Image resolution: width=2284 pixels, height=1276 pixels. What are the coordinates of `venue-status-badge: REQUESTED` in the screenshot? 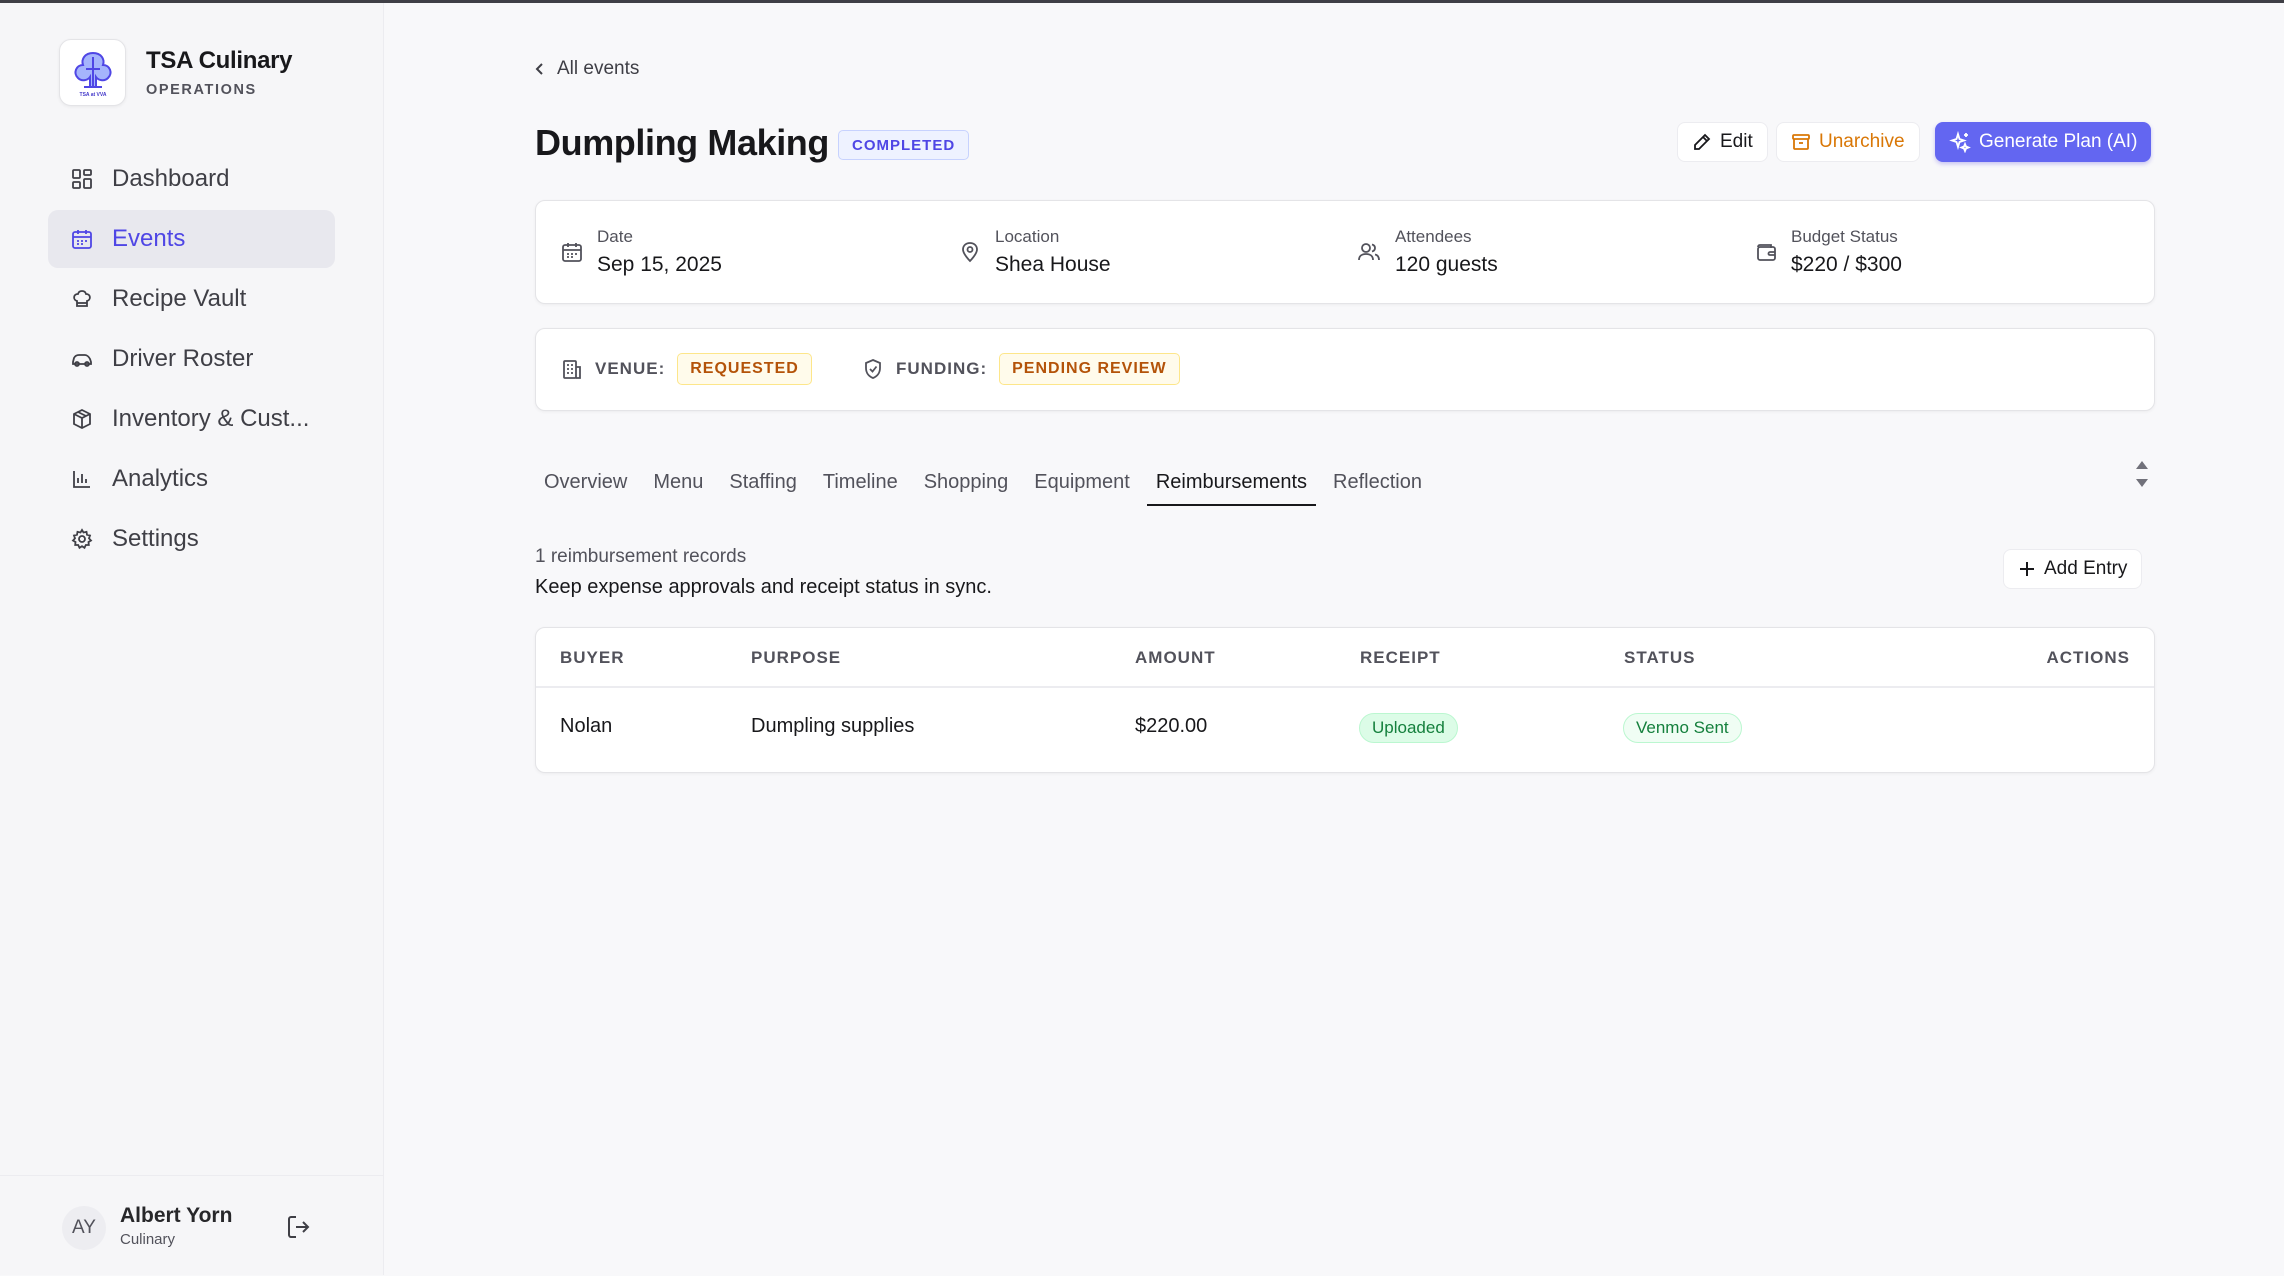 It's located at (744, 369).